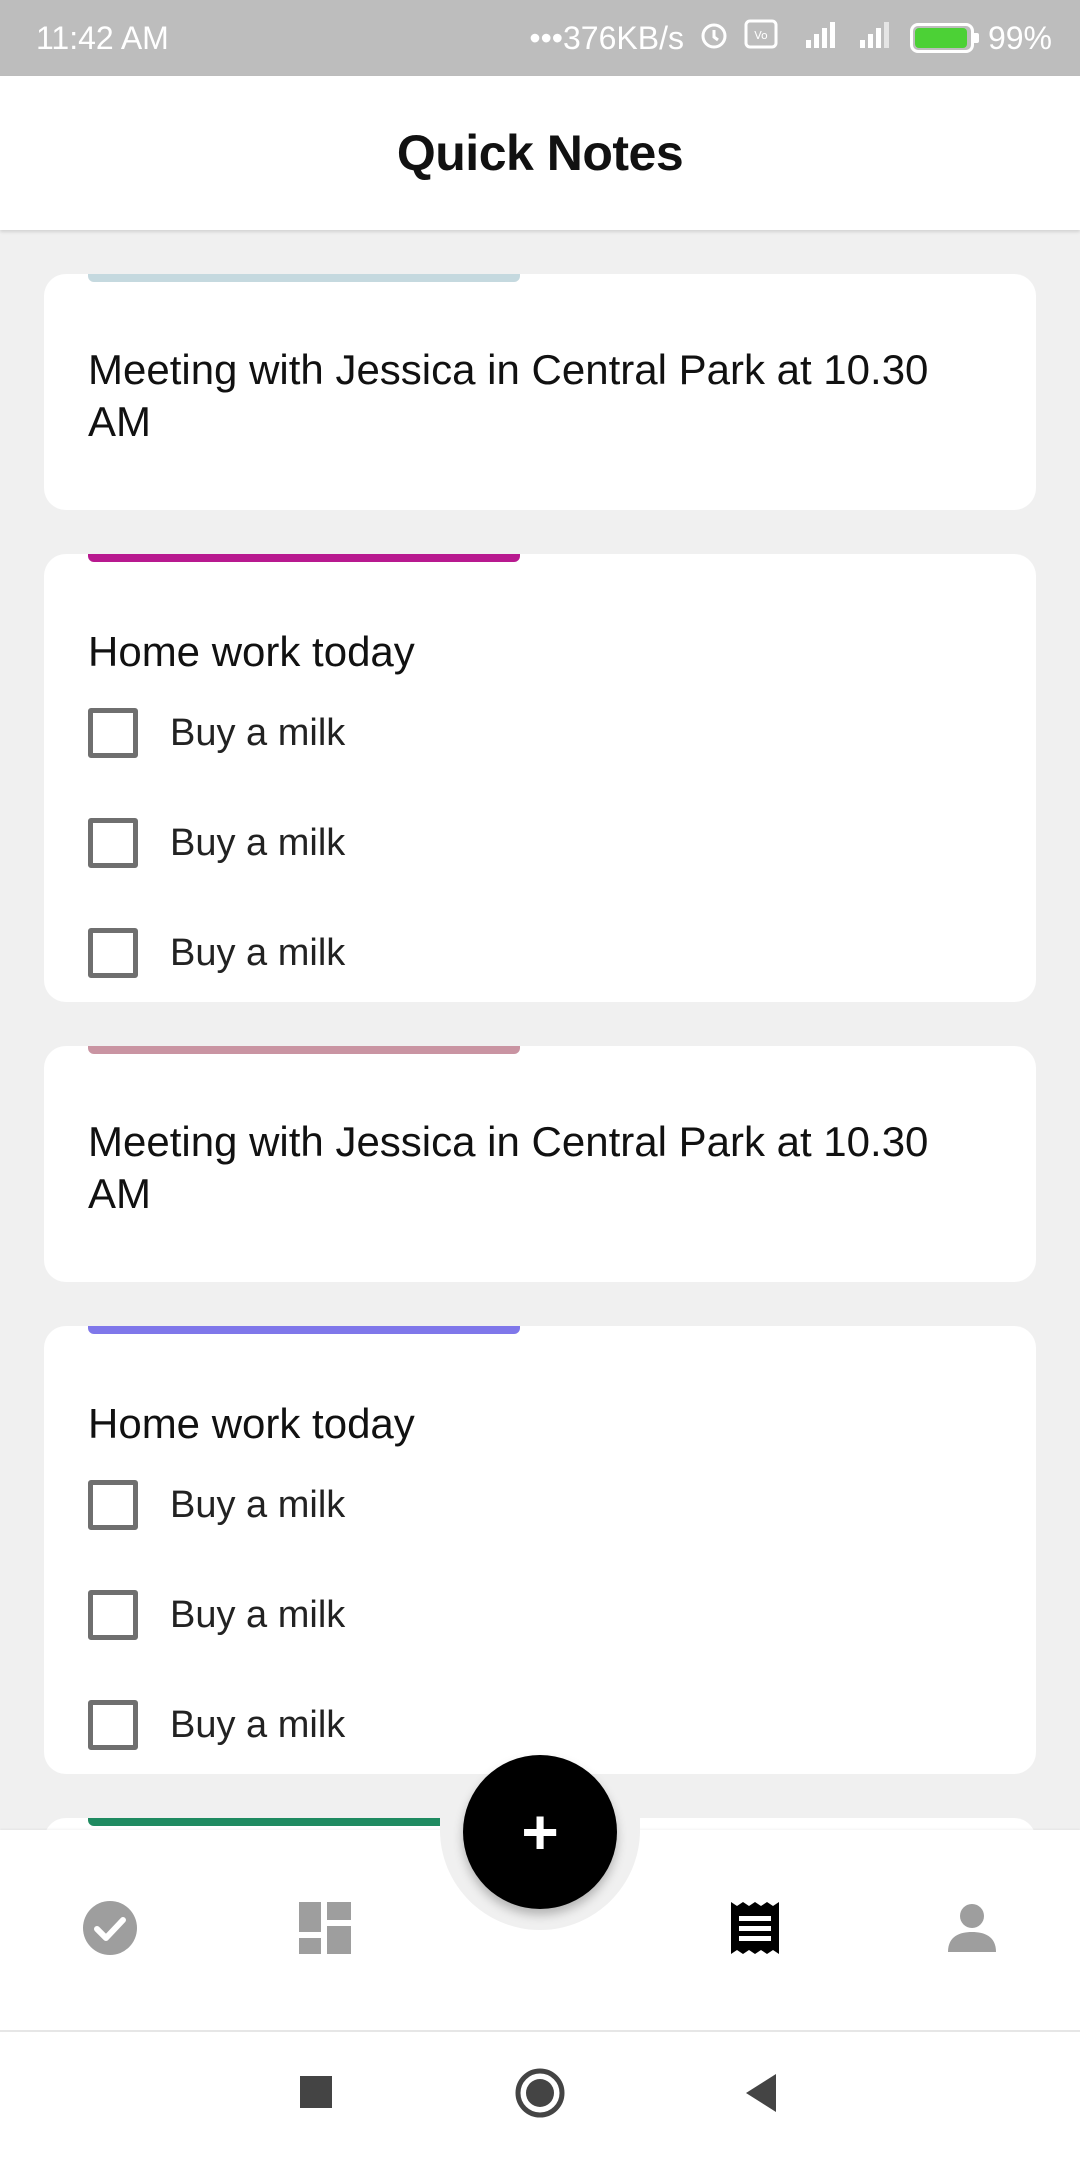 This screenshot has width=1080, height=2160. Describe the element at coordinates (316, 2103) in the screenshot. I see `recents-icon` at that location.